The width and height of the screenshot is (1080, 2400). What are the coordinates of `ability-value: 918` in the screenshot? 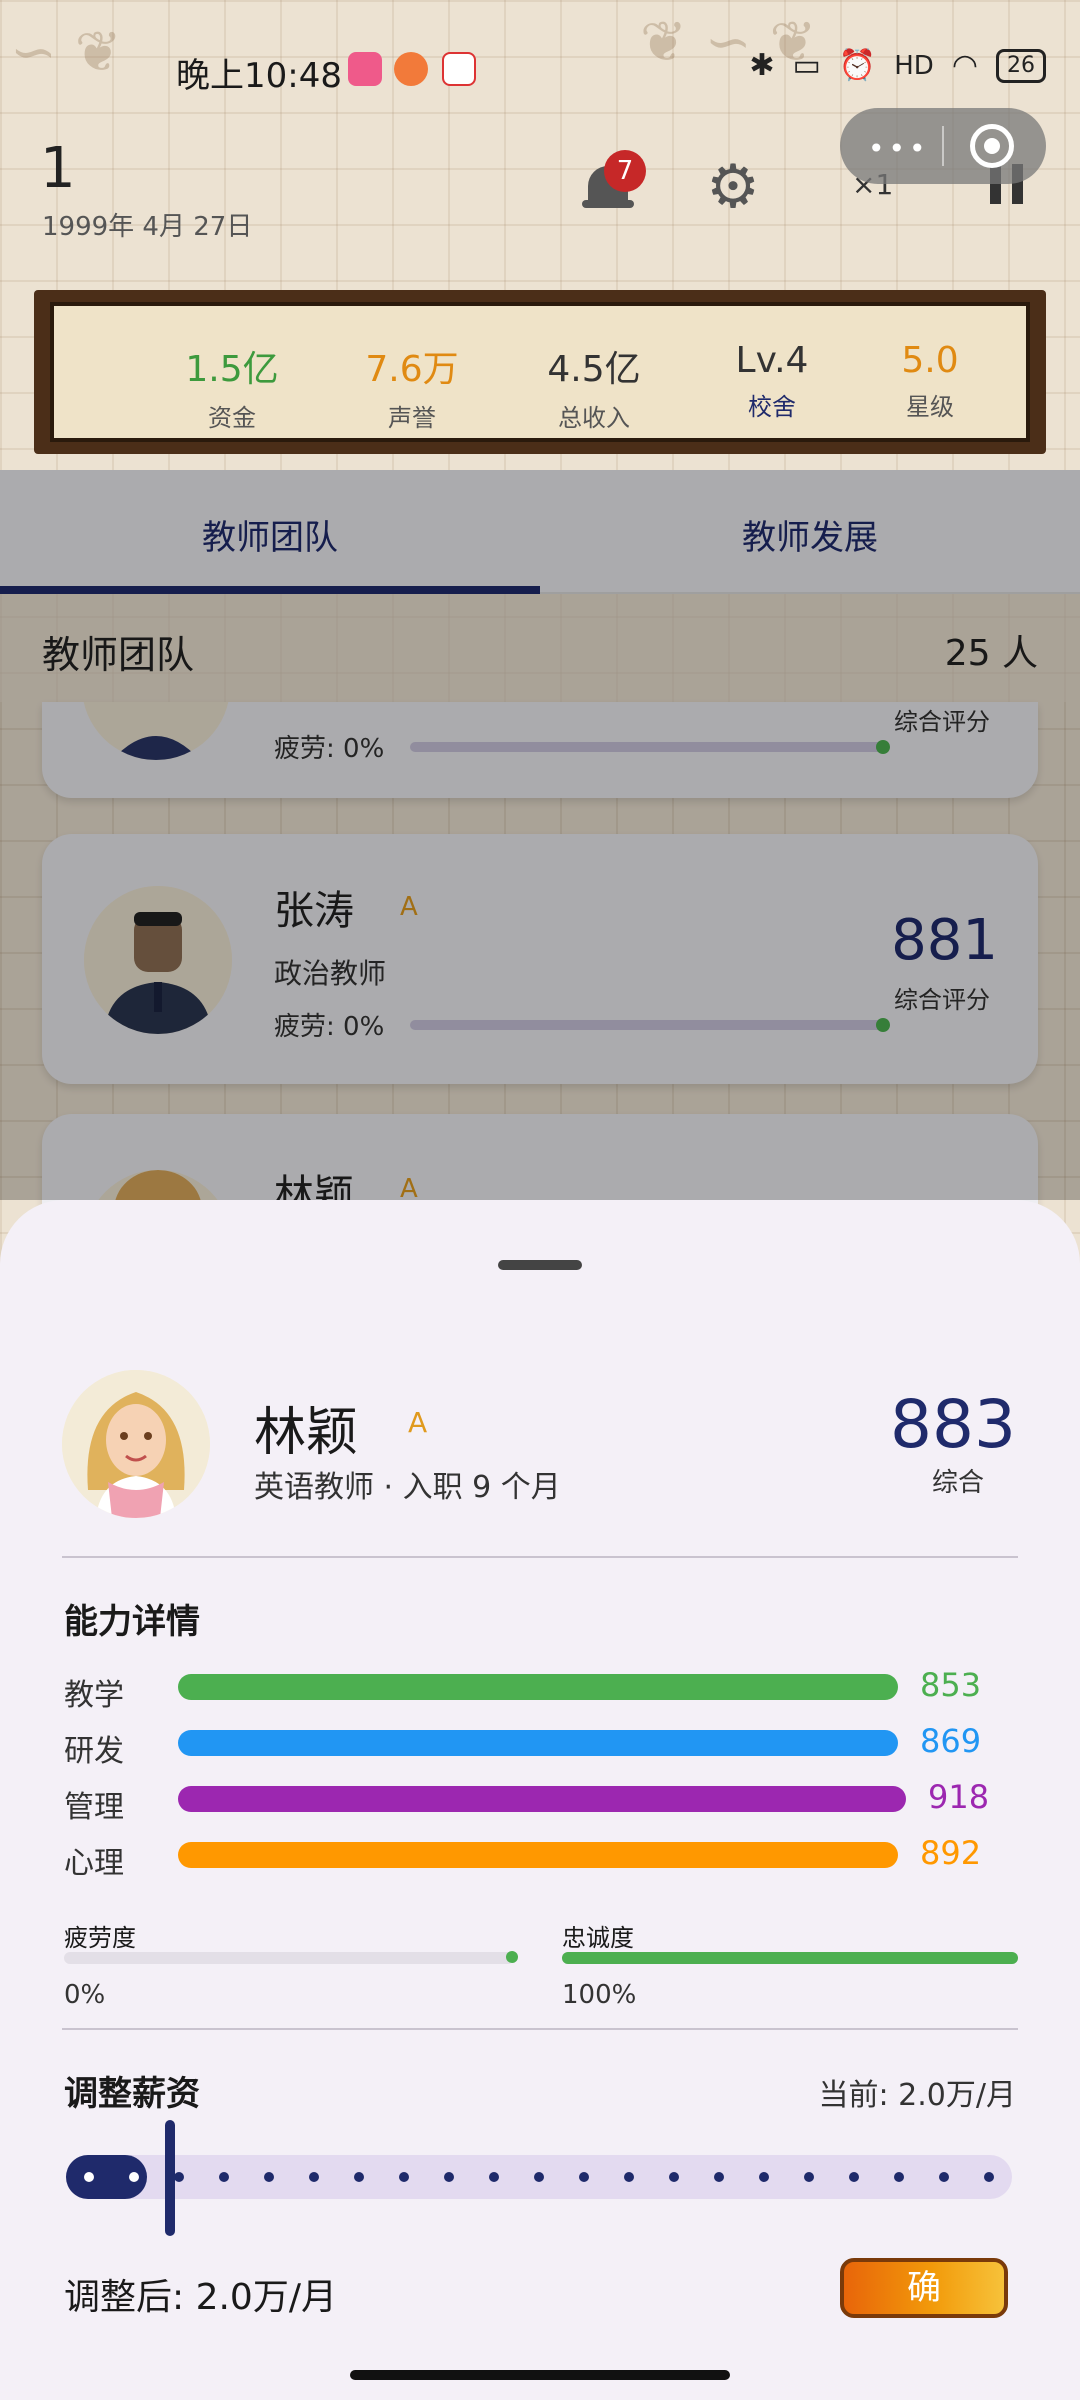 It's located at (959, 1797).